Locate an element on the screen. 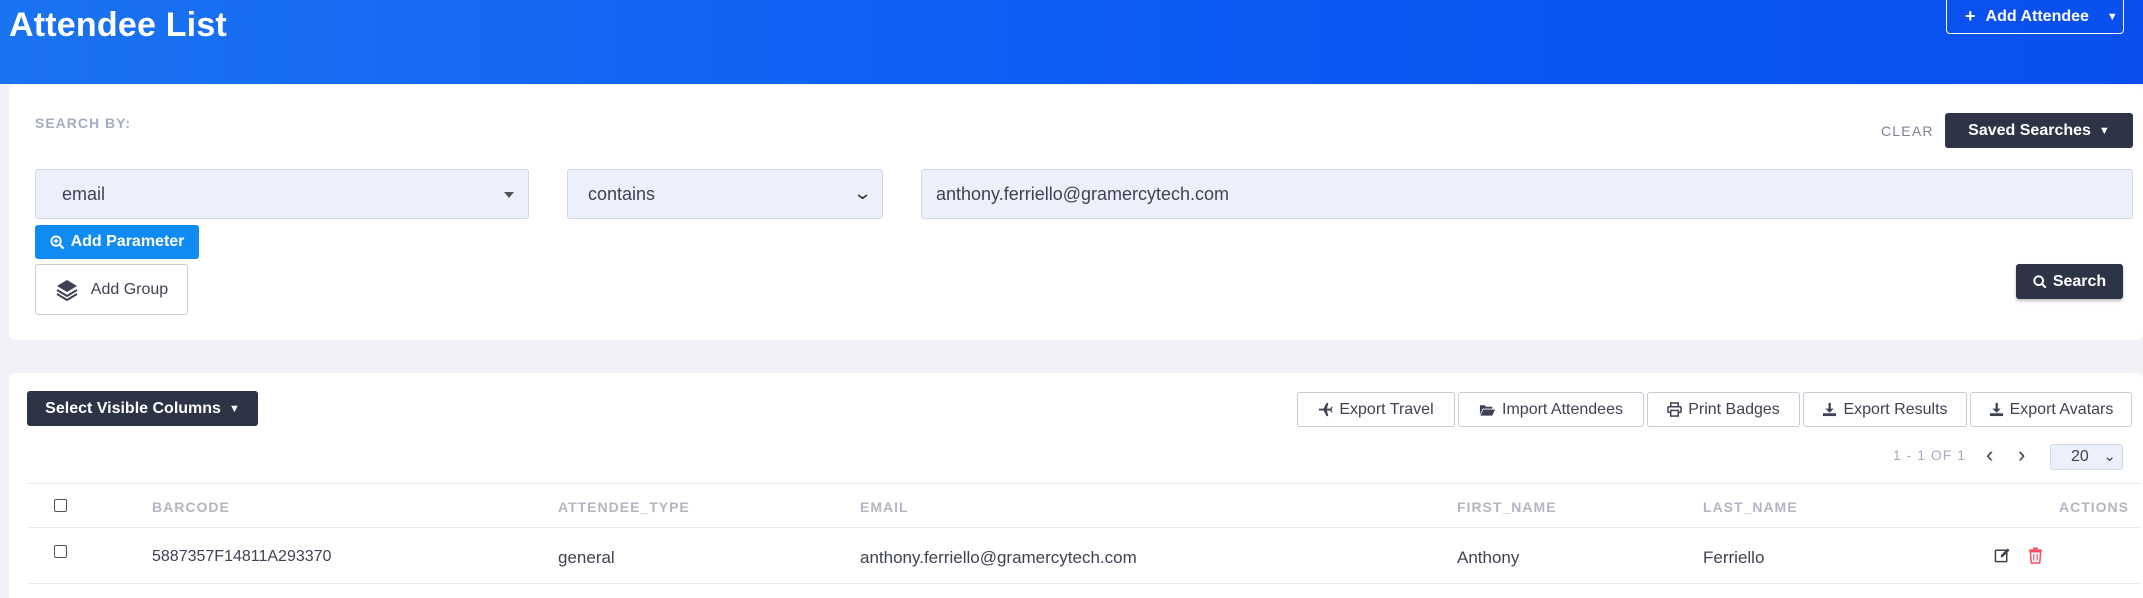  row-checkbox is located at coordinates (60, 551).